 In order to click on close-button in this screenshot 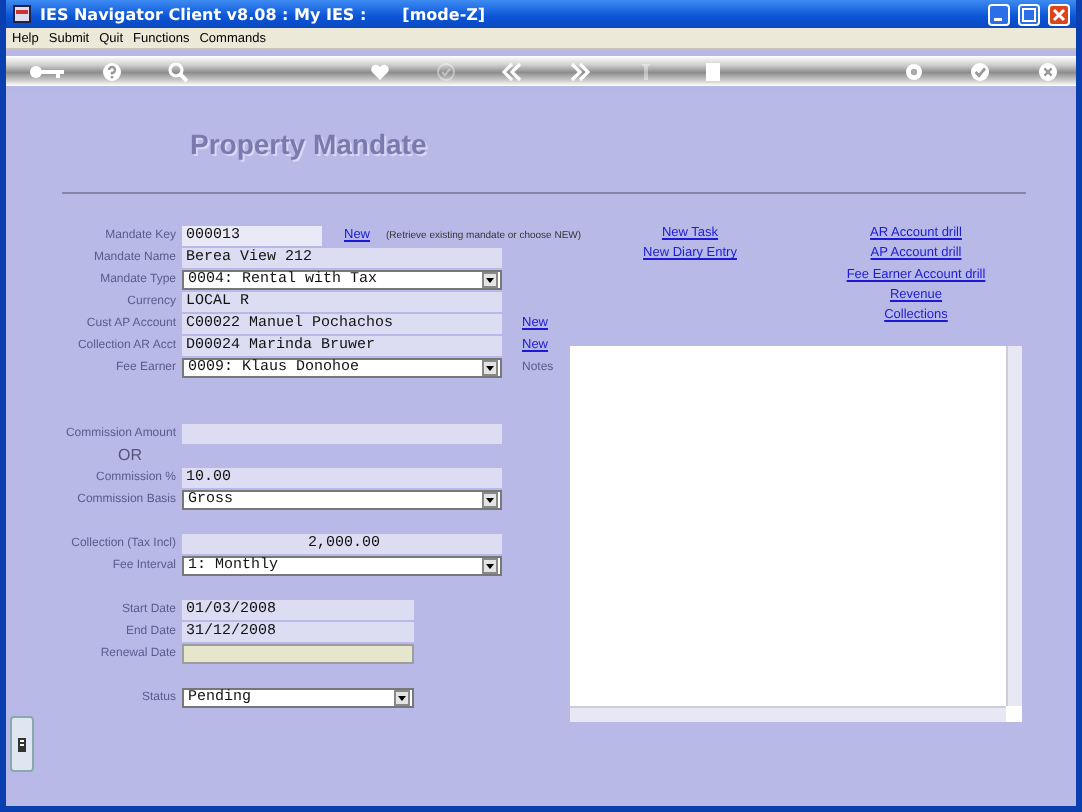, I will do `click(1059, 14)`.